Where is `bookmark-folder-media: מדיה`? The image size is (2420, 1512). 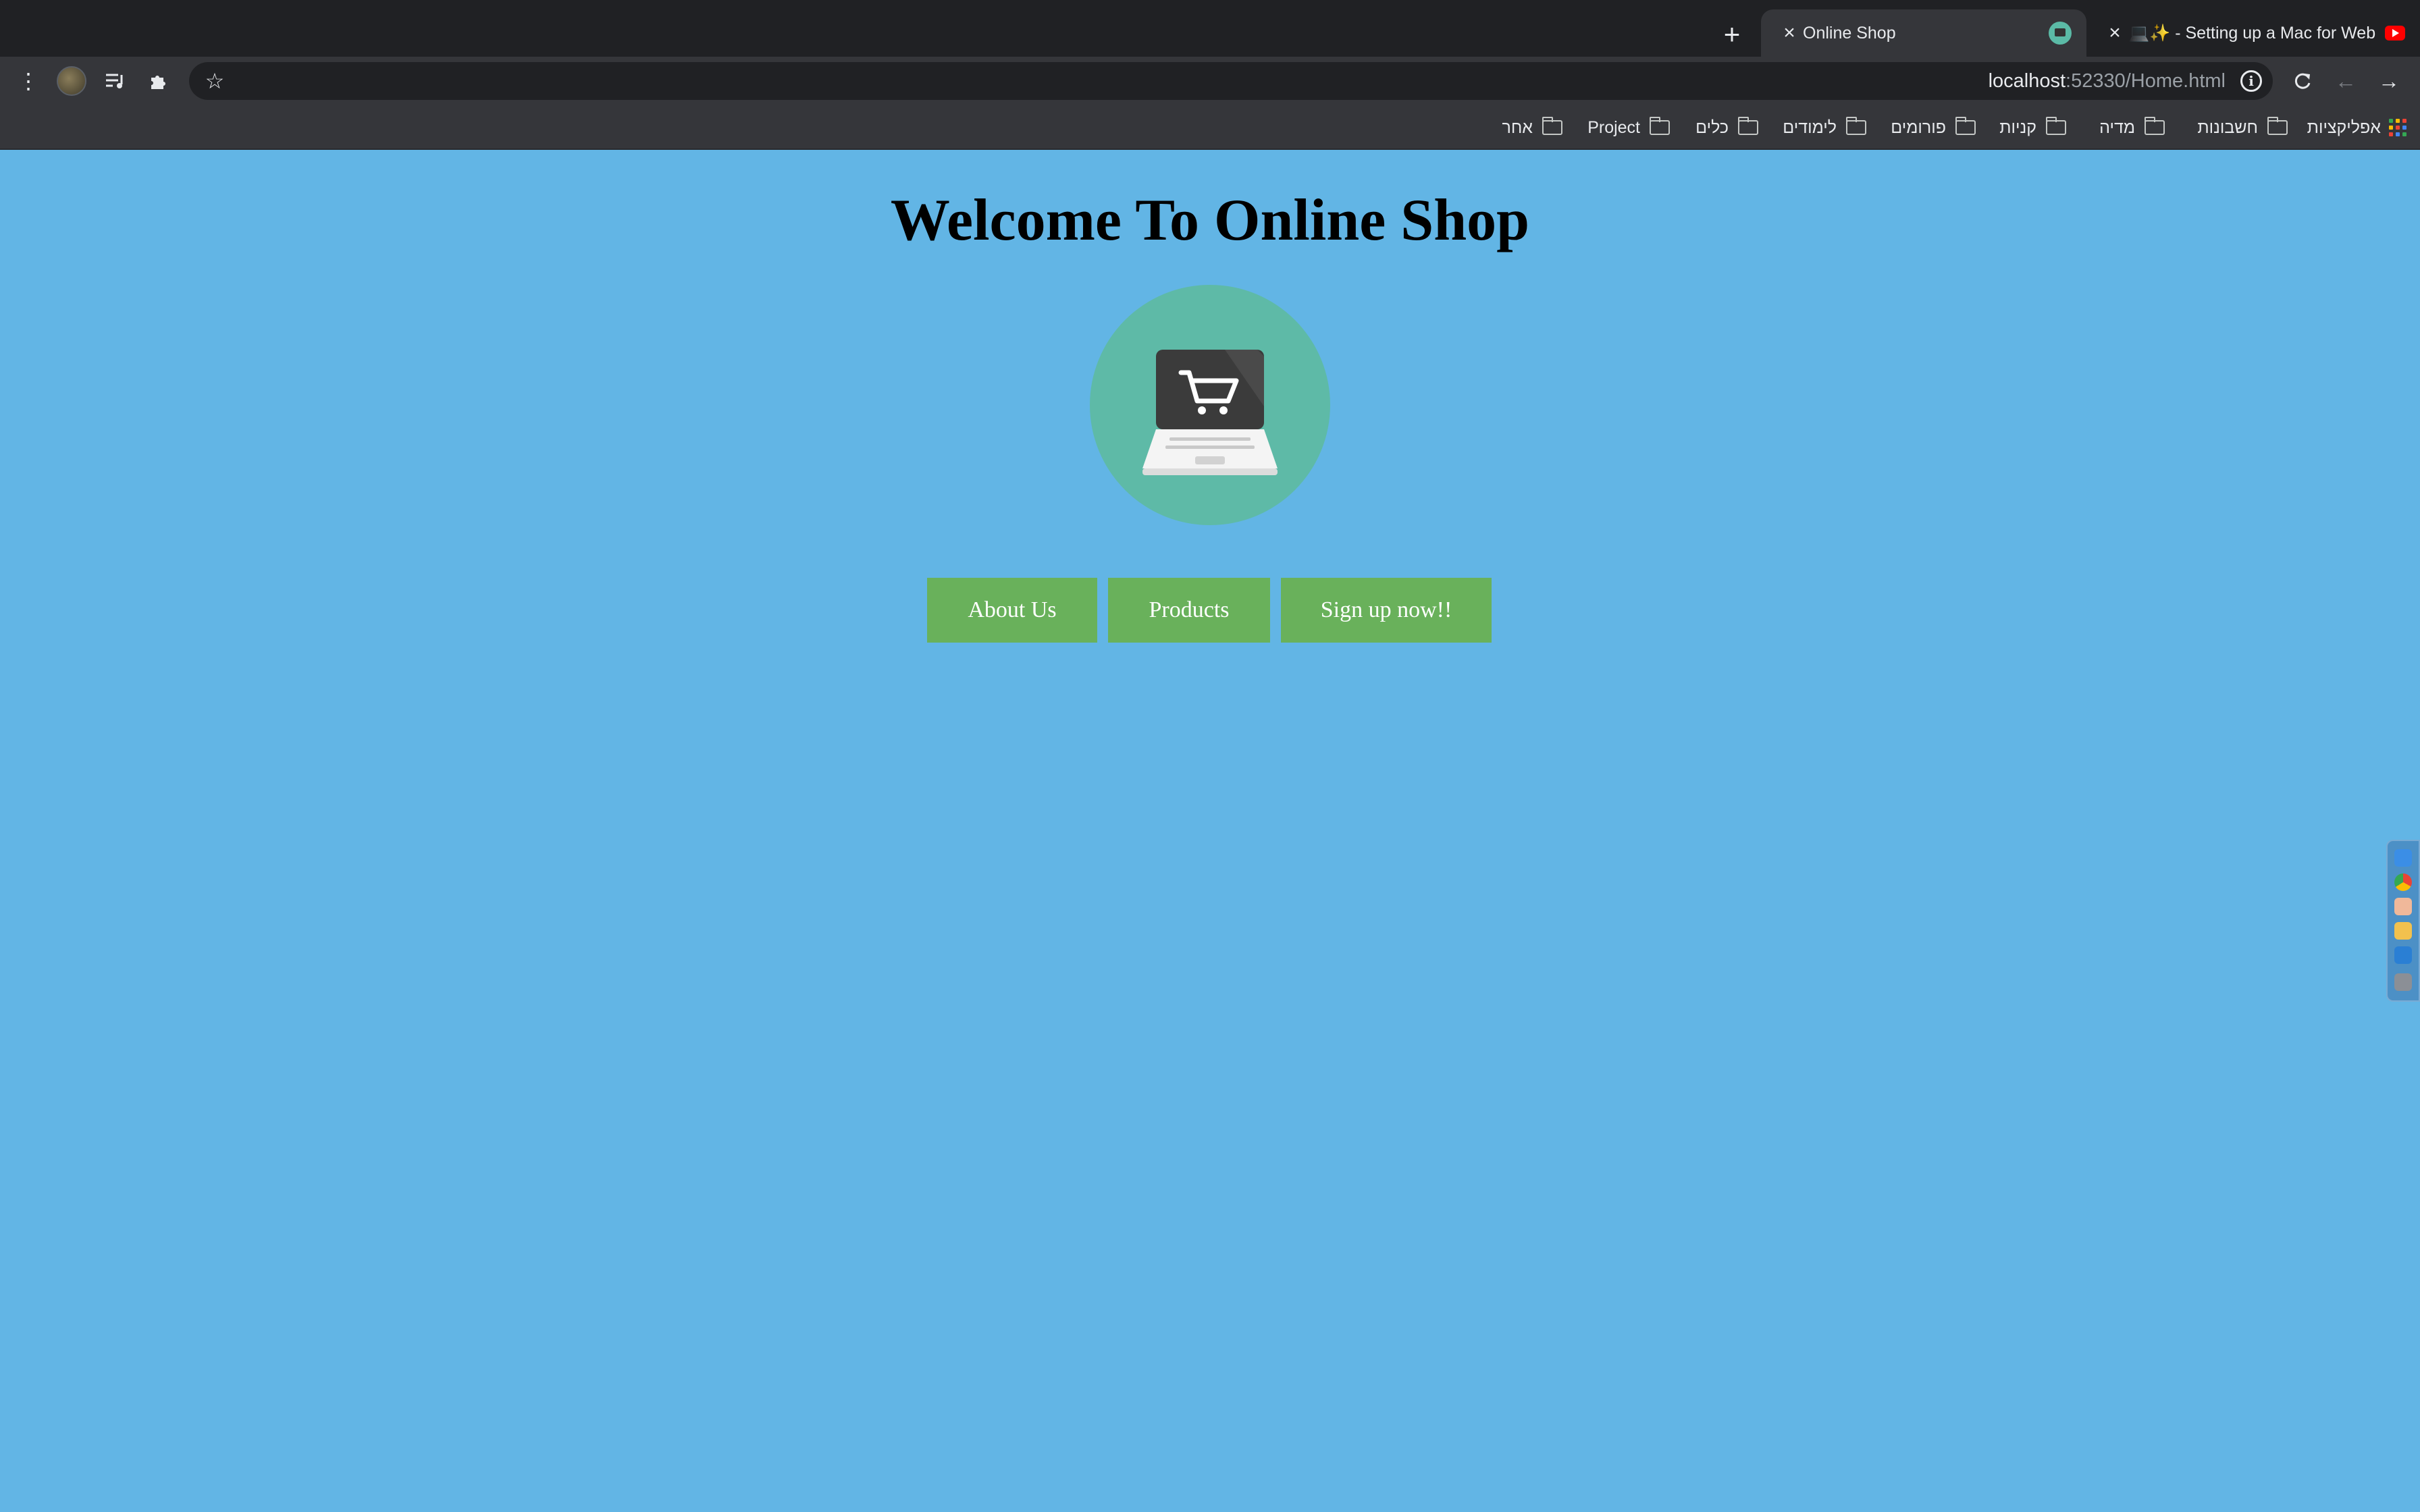
bookmark-folder-media: מדיה is located at coordinates (2132, 127).